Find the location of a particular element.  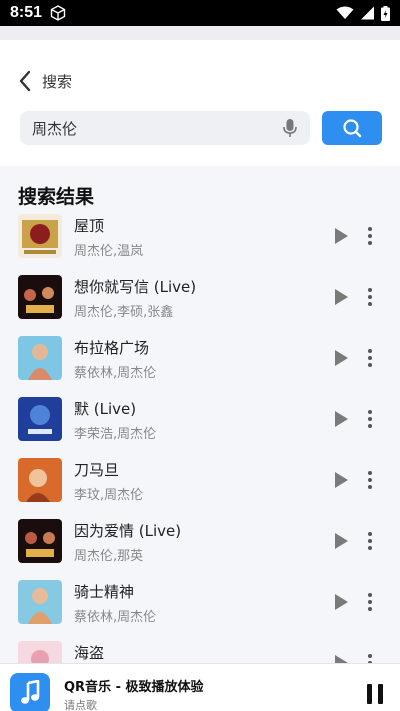

search-input: 周杰伦 is located at coordinates (165, 128).